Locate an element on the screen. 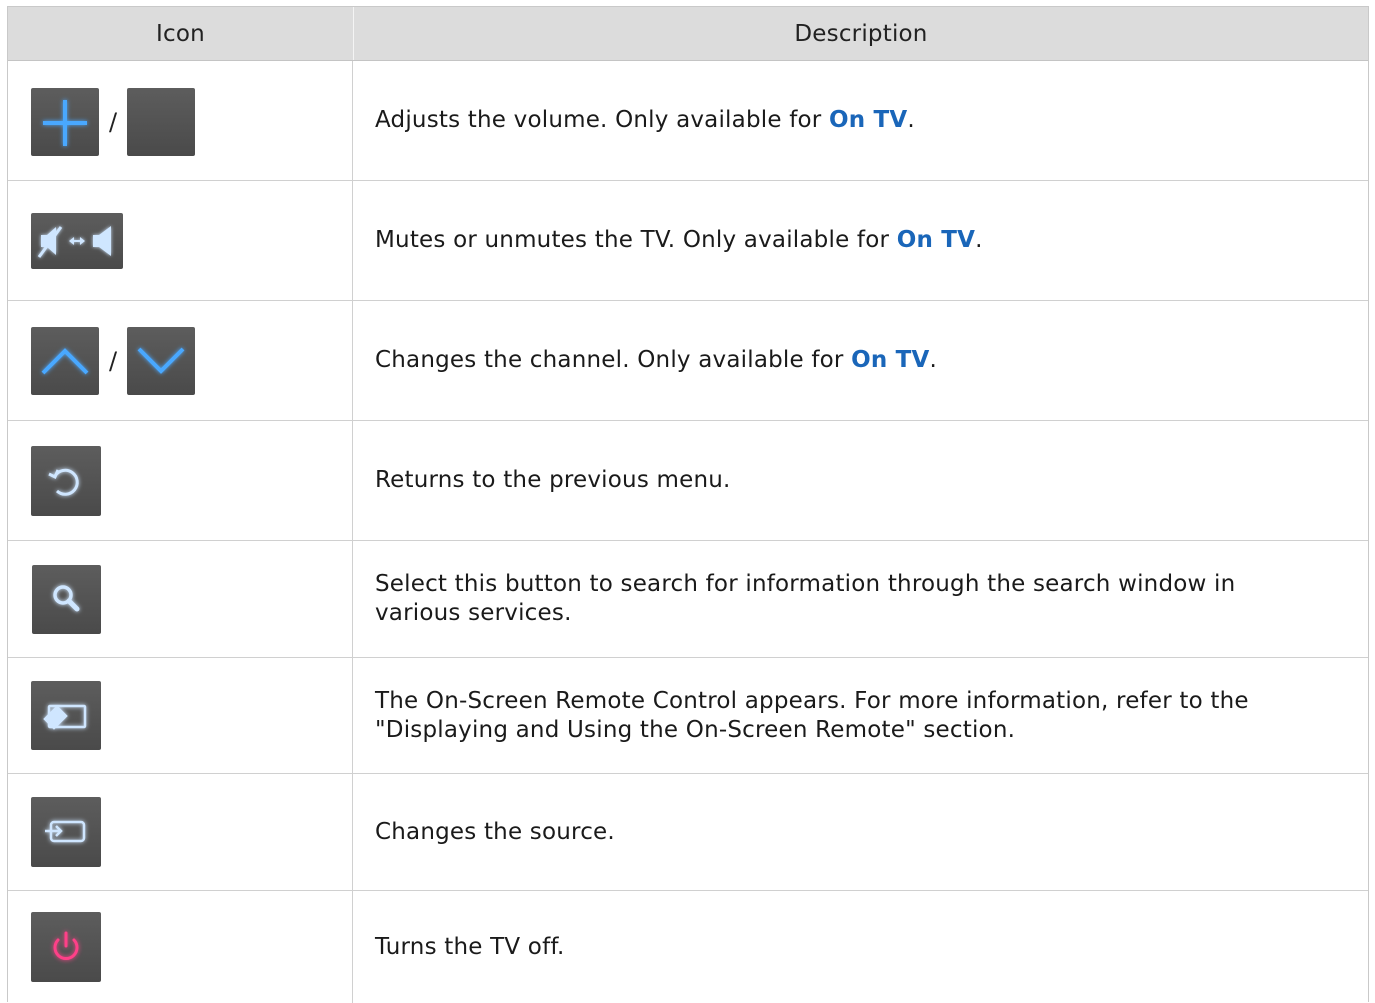  header-description: Description is located at coordinates (861, 33).